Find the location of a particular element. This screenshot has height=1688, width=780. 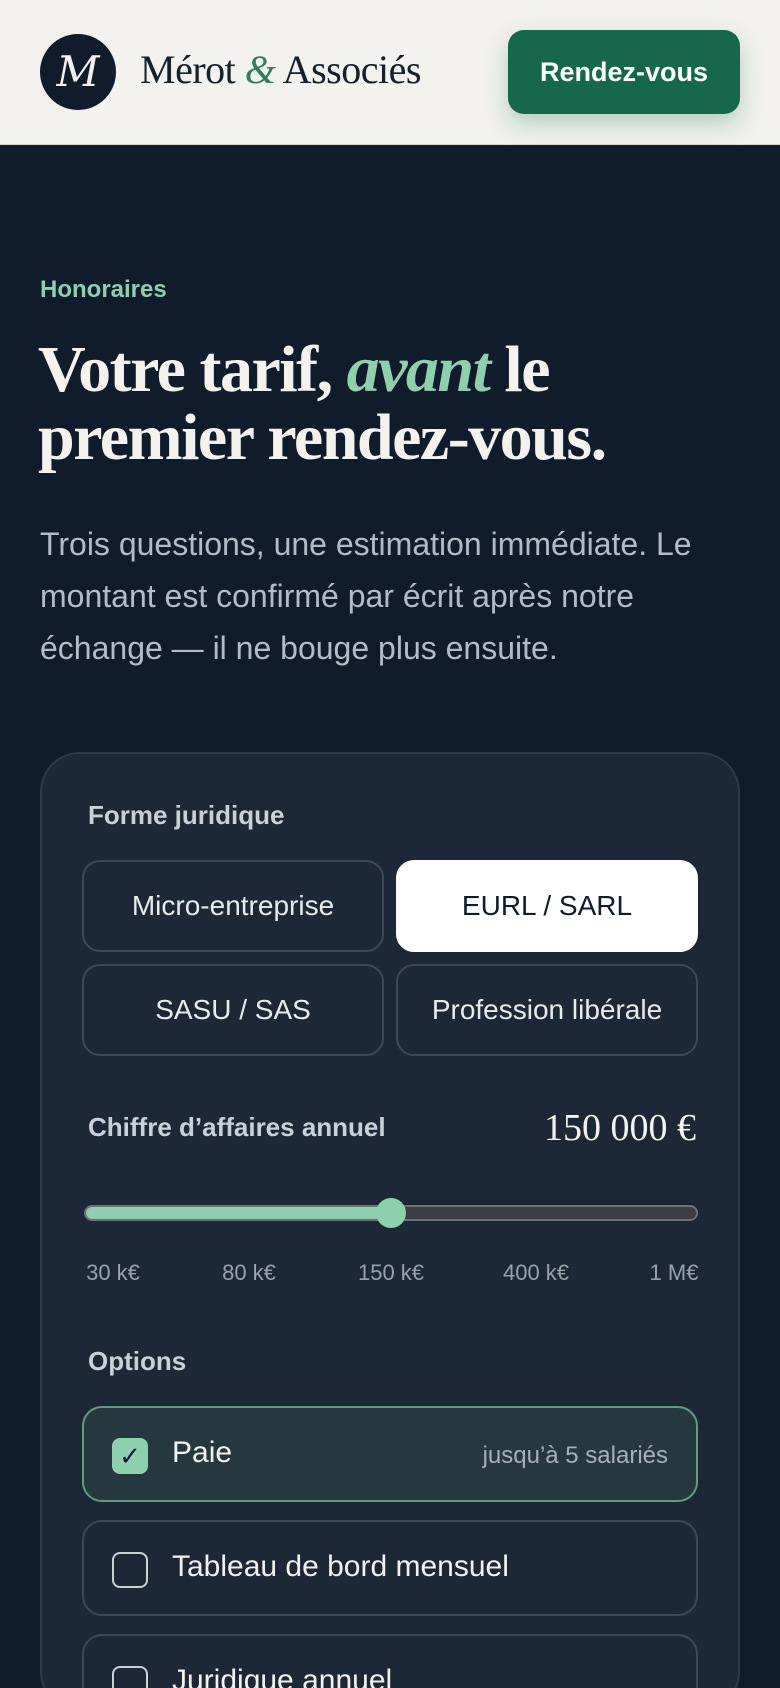

option-label: Paie is located at coordinates (202, 1452).